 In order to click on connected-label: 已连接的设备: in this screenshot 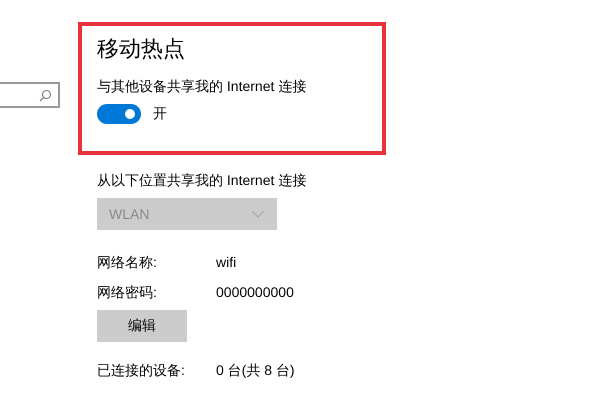, I will do `click(141, 370)`.